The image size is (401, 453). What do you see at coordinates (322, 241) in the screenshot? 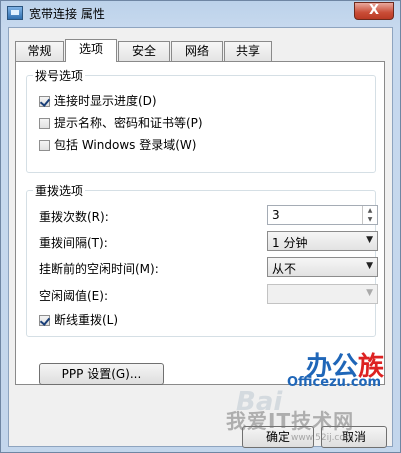
I see `redial-interval-select: 1 分钟 ▼` at bounding box center [322, 241].